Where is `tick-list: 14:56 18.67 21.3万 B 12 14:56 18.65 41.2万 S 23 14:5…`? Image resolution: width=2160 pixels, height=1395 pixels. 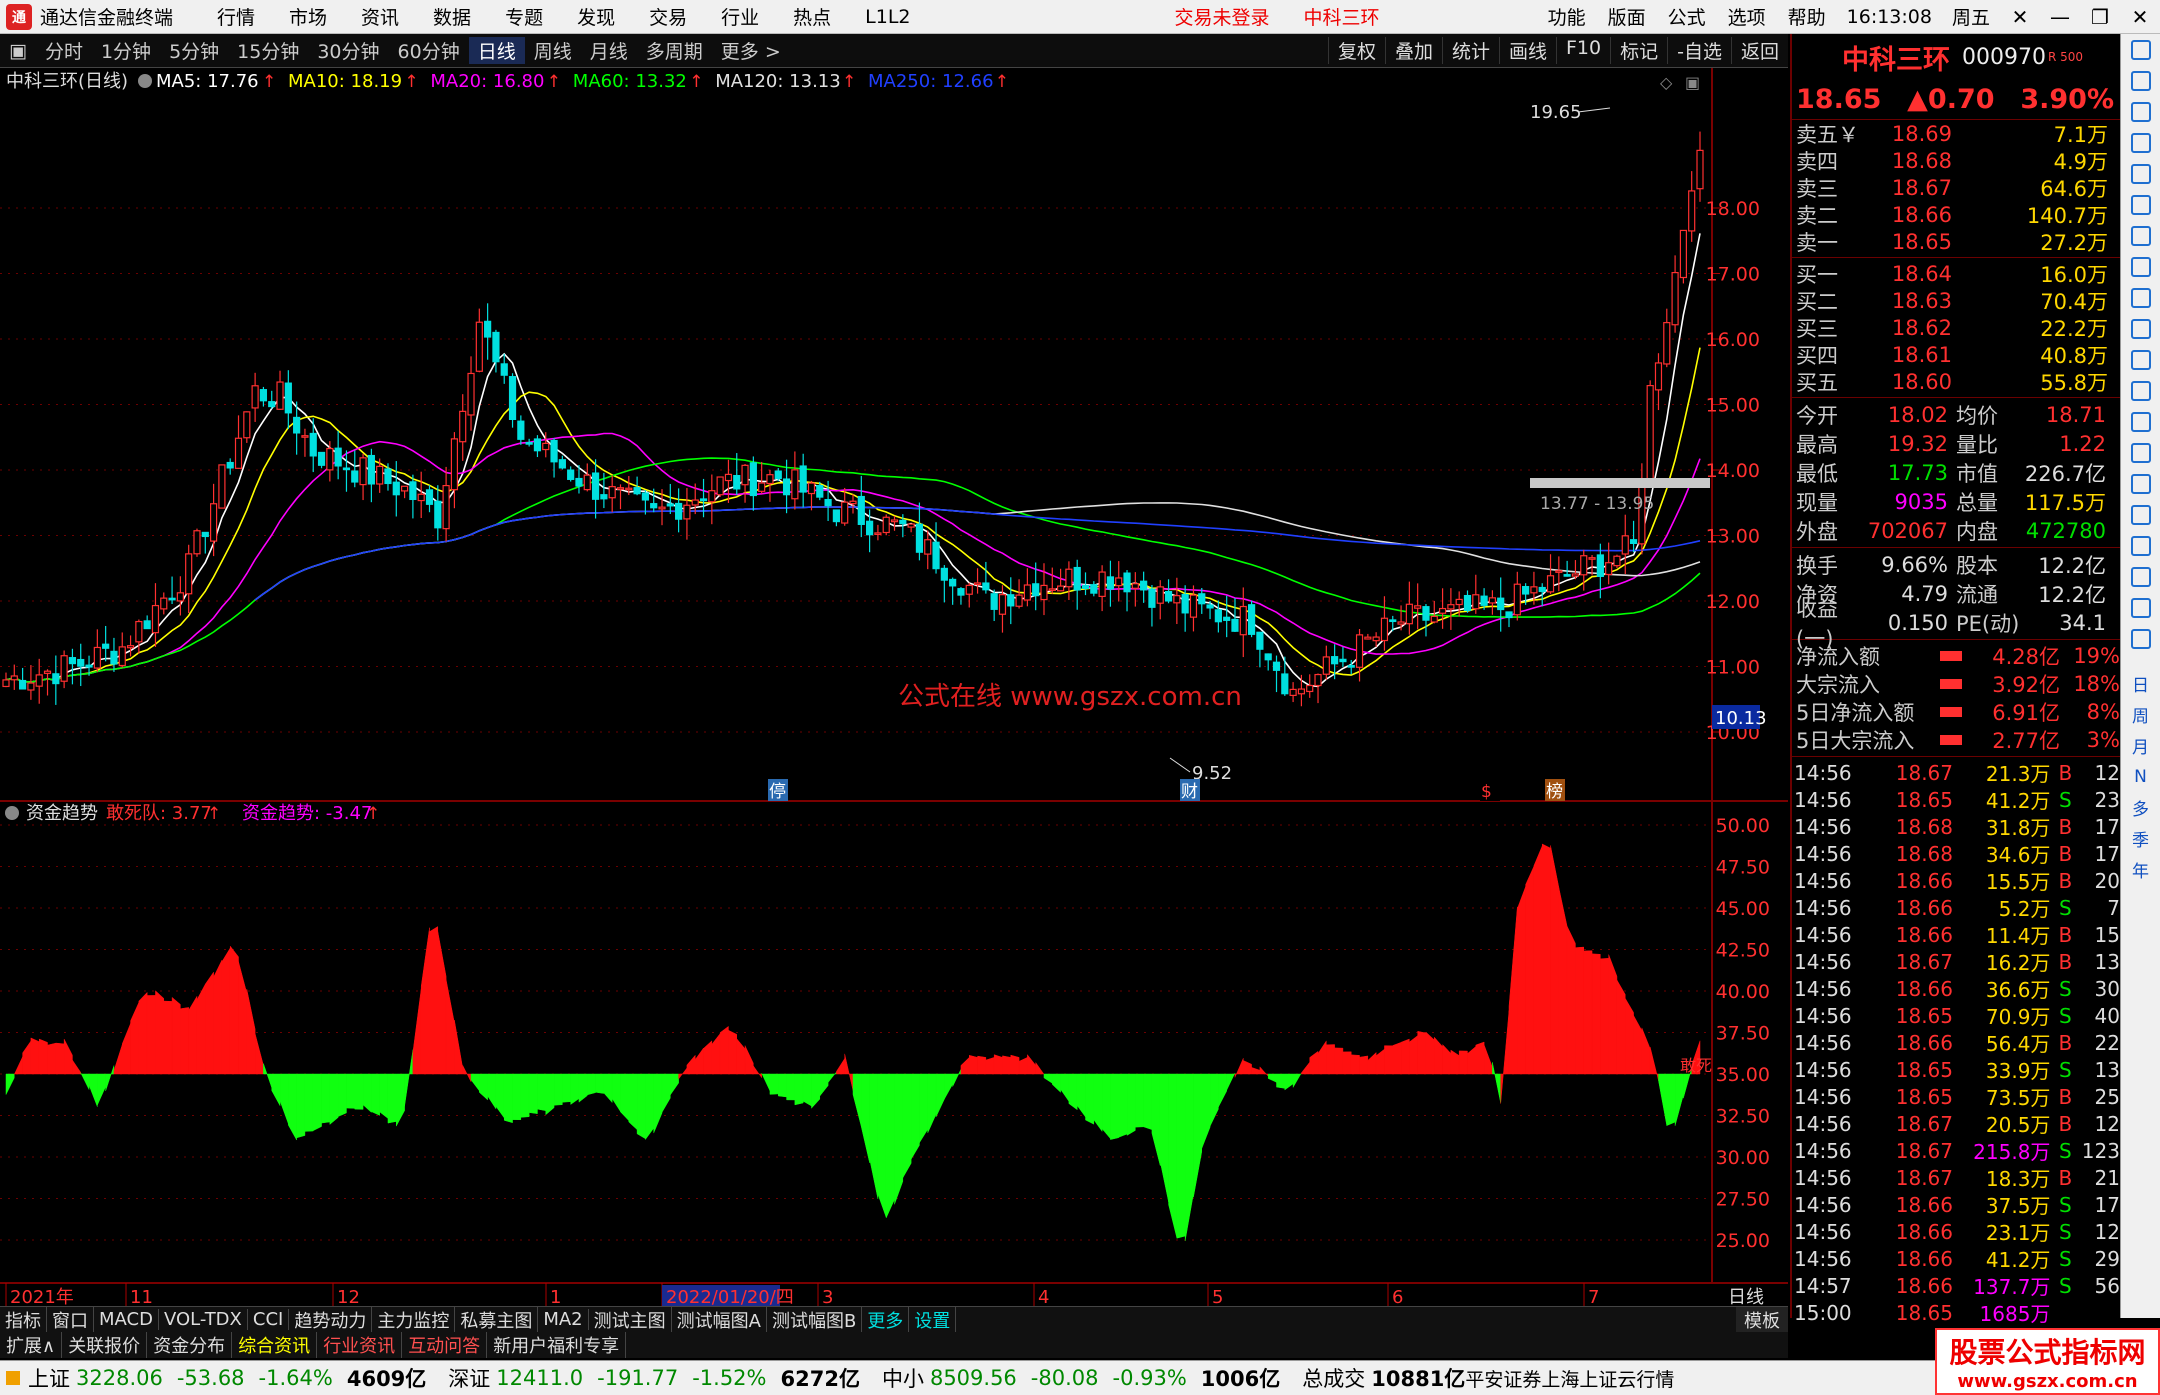 tick-list: 14:56 18.67 21.3万 B 12 14:56 18.65 41.2万 S 23 14:5… is located at coordinates (1956, 1043).